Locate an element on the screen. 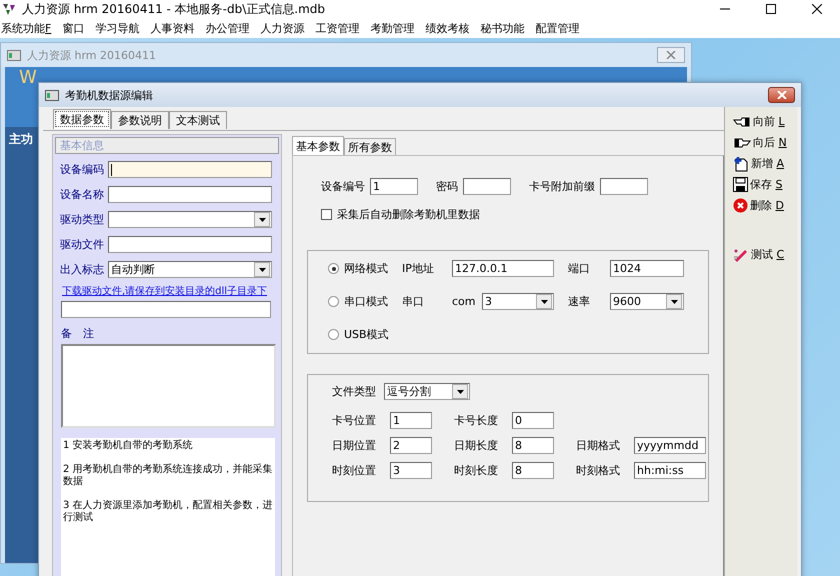 The image size is (840, 576). input-field: yyyymmdd is located at coordinates (670, 445).